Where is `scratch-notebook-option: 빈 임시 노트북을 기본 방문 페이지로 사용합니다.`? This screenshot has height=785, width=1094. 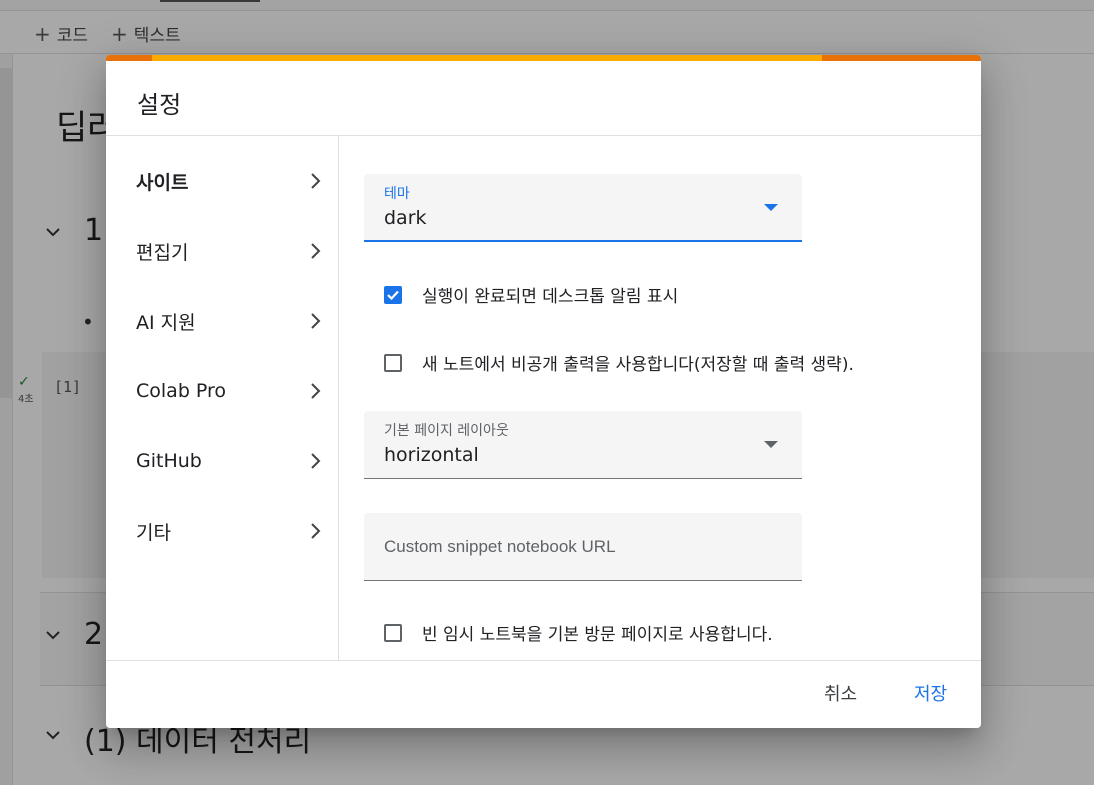 scratch-notebook-option: 빈 임시 노트북을 기본 방문 페이지로 사용합니다. is located at coordinates (578, 632).